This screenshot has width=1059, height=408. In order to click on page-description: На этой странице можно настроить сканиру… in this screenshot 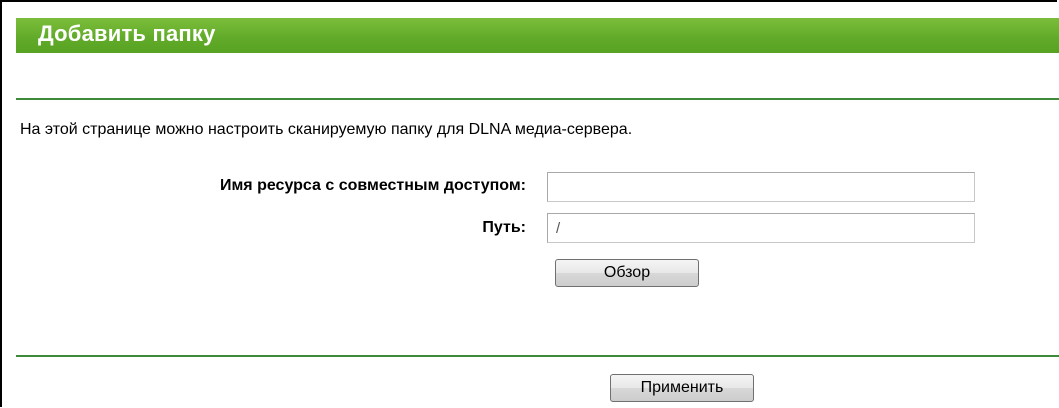, I will do `click(326, 129)`.